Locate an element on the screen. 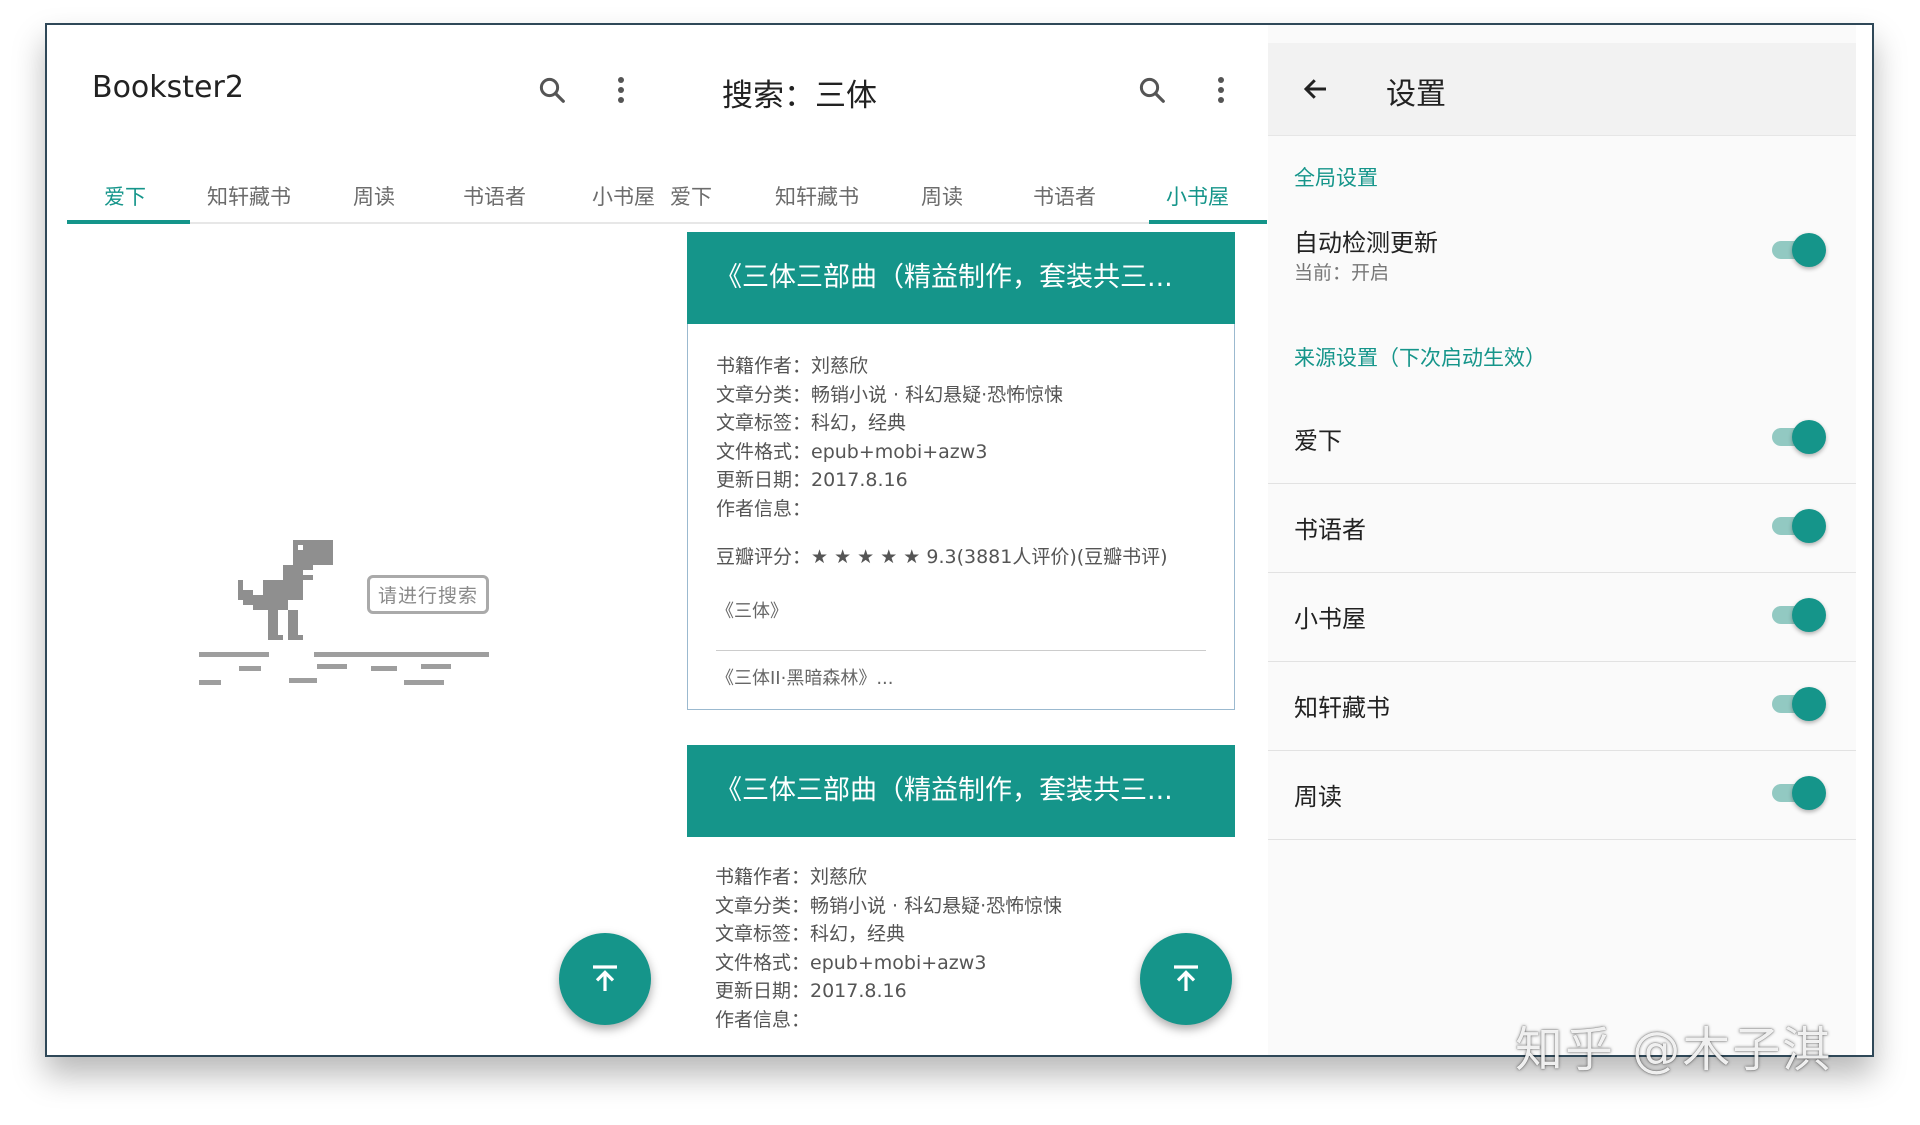  setting-source-zhoudu: 周读 is located at coordinates (1562, 795).